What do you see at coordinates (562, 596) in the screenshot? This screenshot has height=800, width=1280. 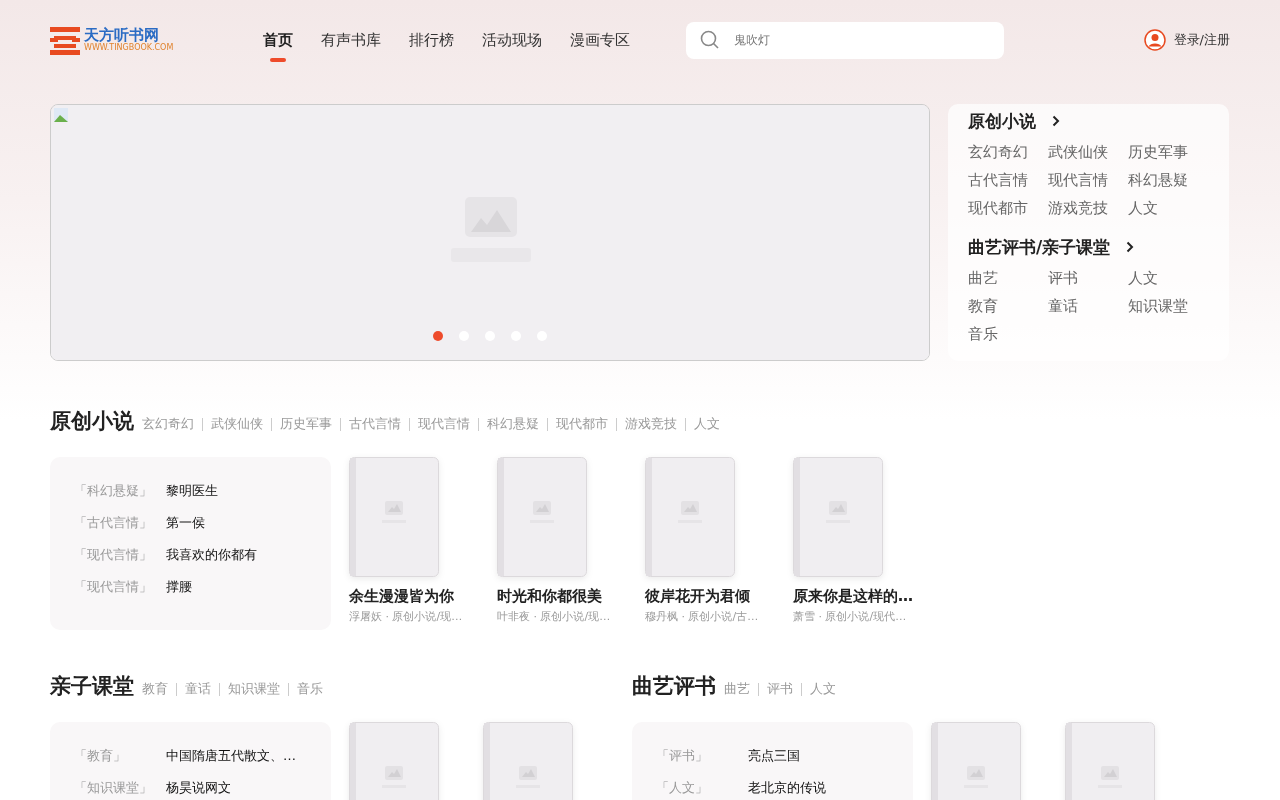 I see `book-title: 时光和你都很美` at bounding box center [562, 596].